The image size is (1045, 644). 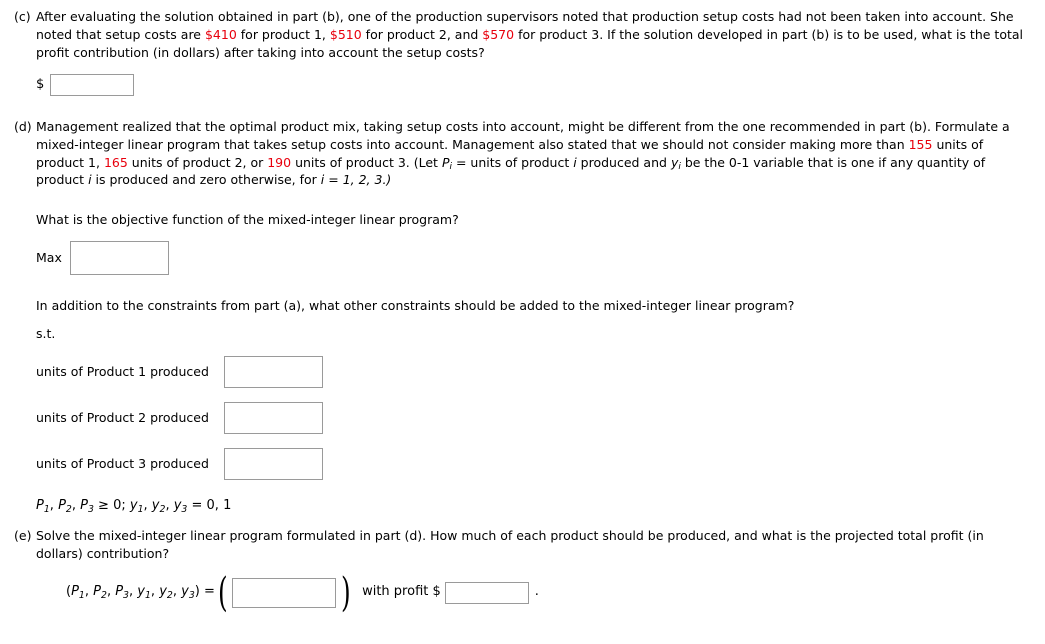 I want to click on part-c-answer-row: $, so click(x=531, y=85).